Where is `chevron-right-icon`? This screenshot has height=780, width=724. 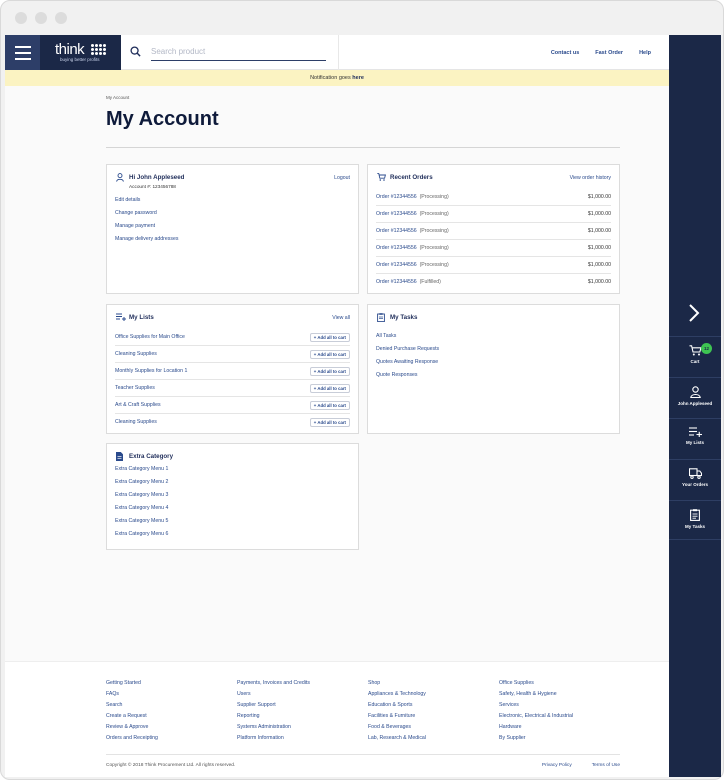
chevron-right-icon is located at coordinates (694, 313).